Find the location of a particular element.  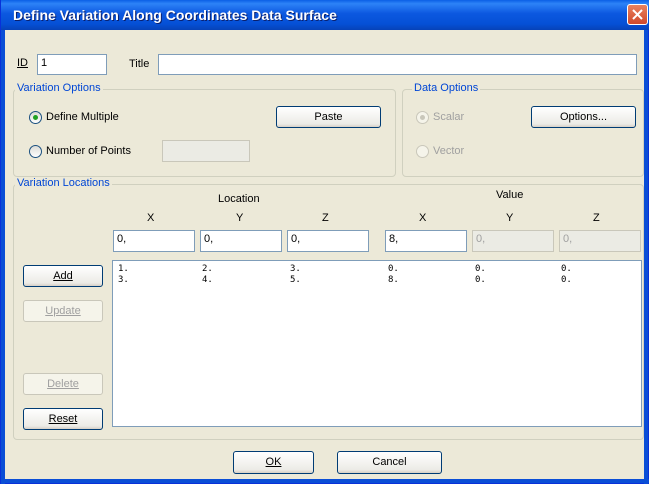

location-z-input: 0, is located at coordinates (328, 241).